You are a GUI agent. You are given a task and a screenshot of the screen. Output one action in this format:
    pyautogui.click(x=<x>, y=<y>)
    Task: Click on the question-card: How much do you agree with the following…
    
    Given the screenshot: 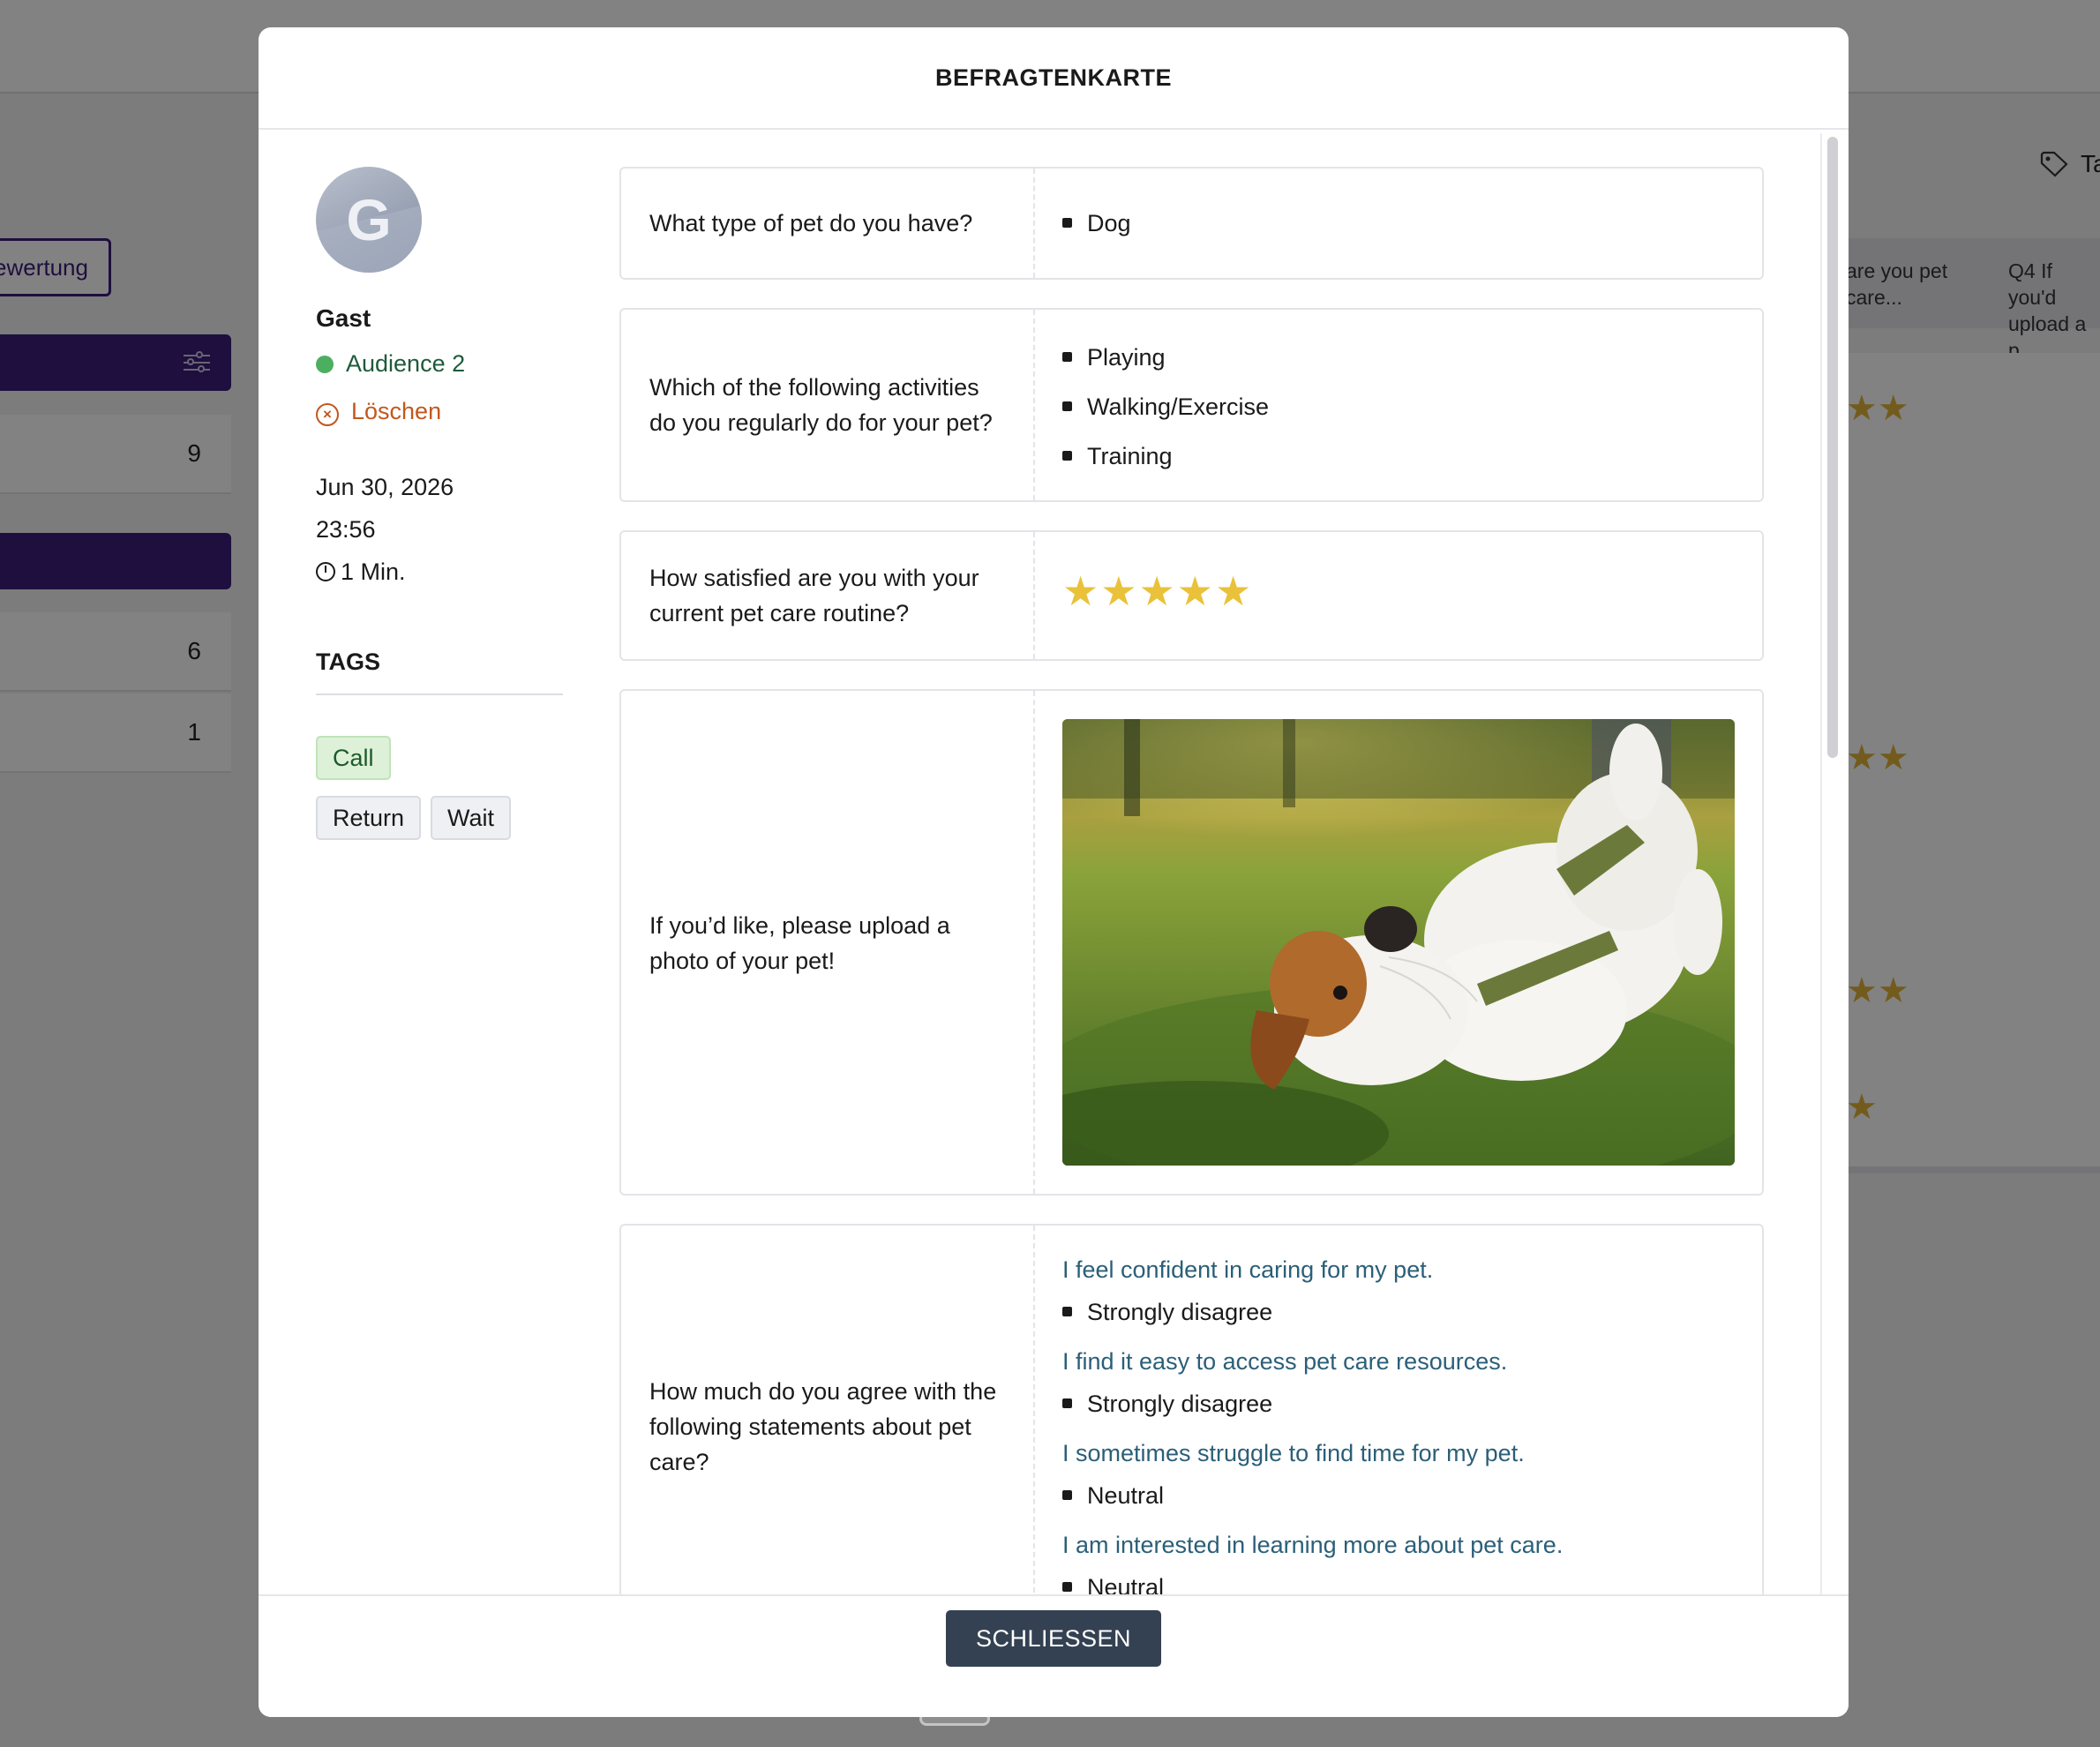 What is the action you would take?
    pyautogui.click(x=1191, y=1409)
    